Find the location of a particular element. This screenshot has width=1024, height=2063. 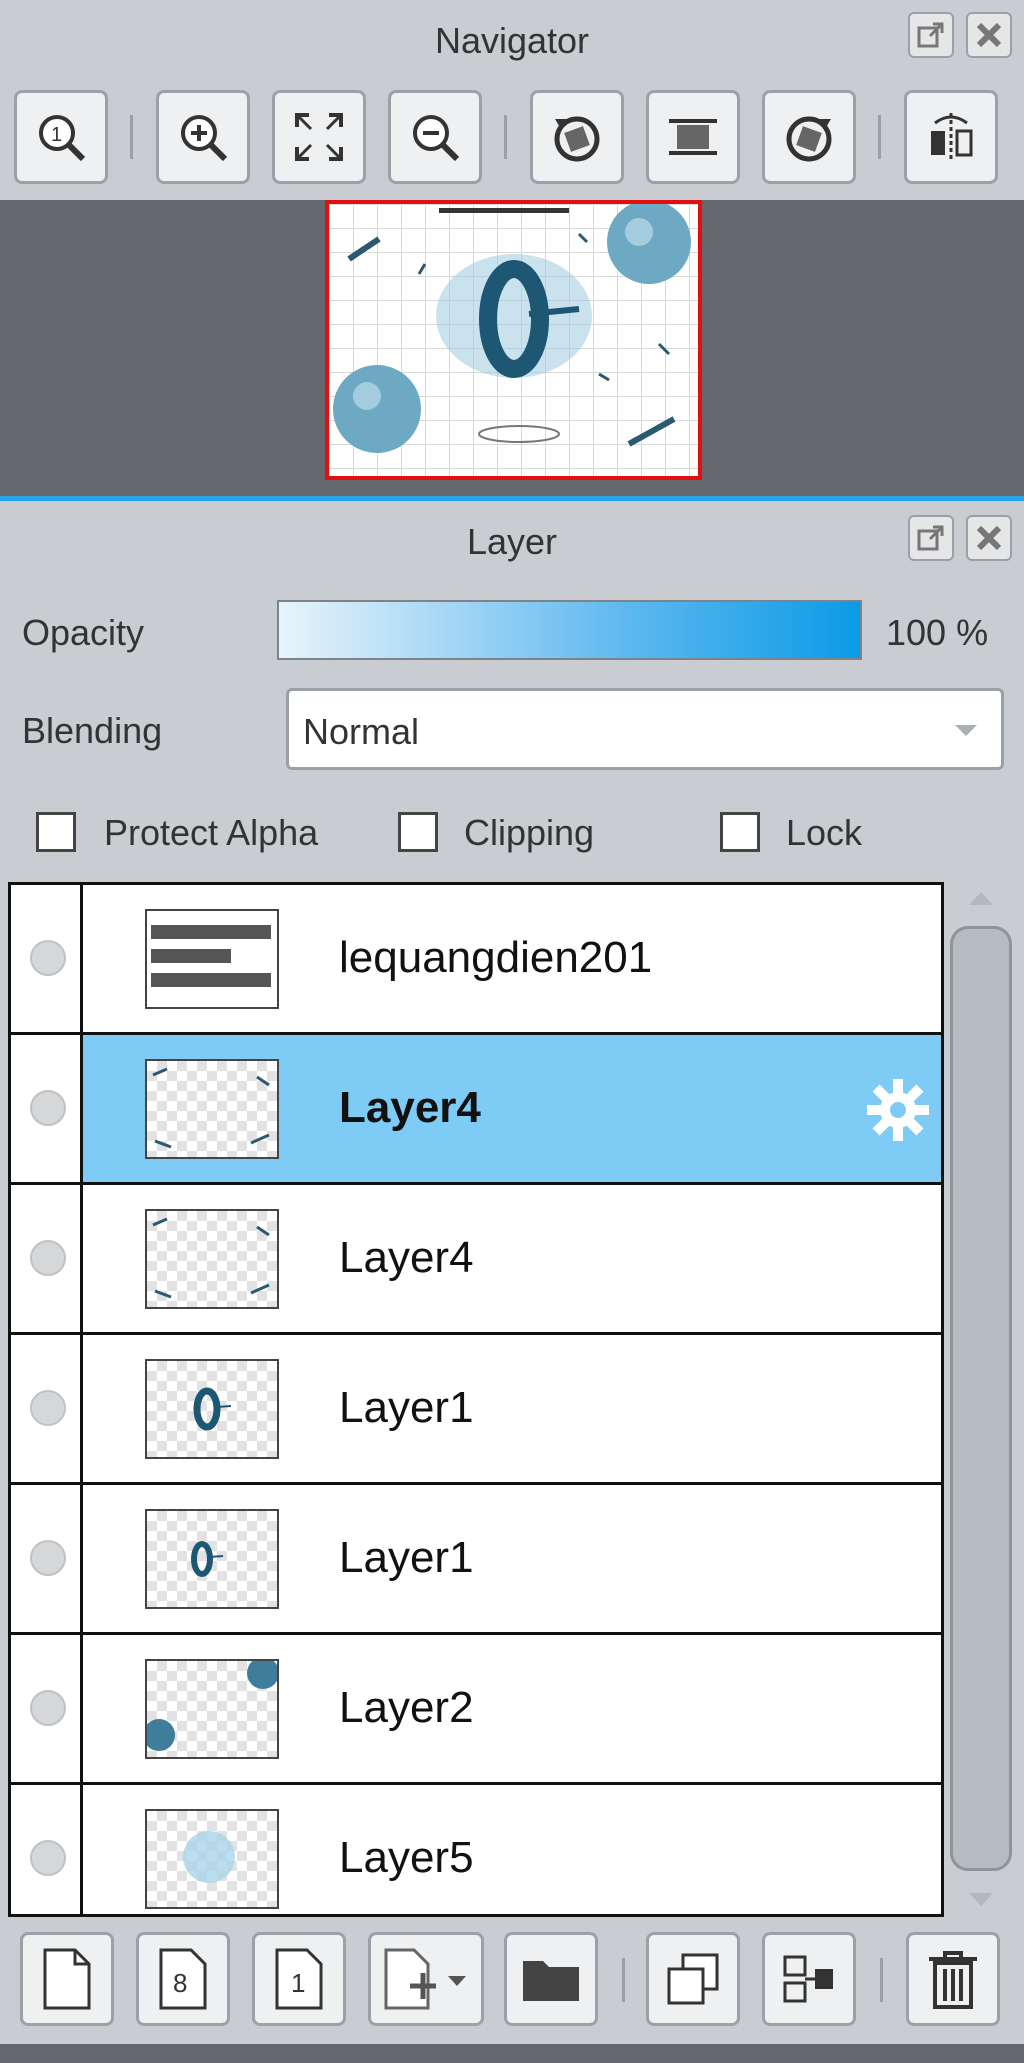

protect-alpha-checkbox is located at coordinates (56, 832).